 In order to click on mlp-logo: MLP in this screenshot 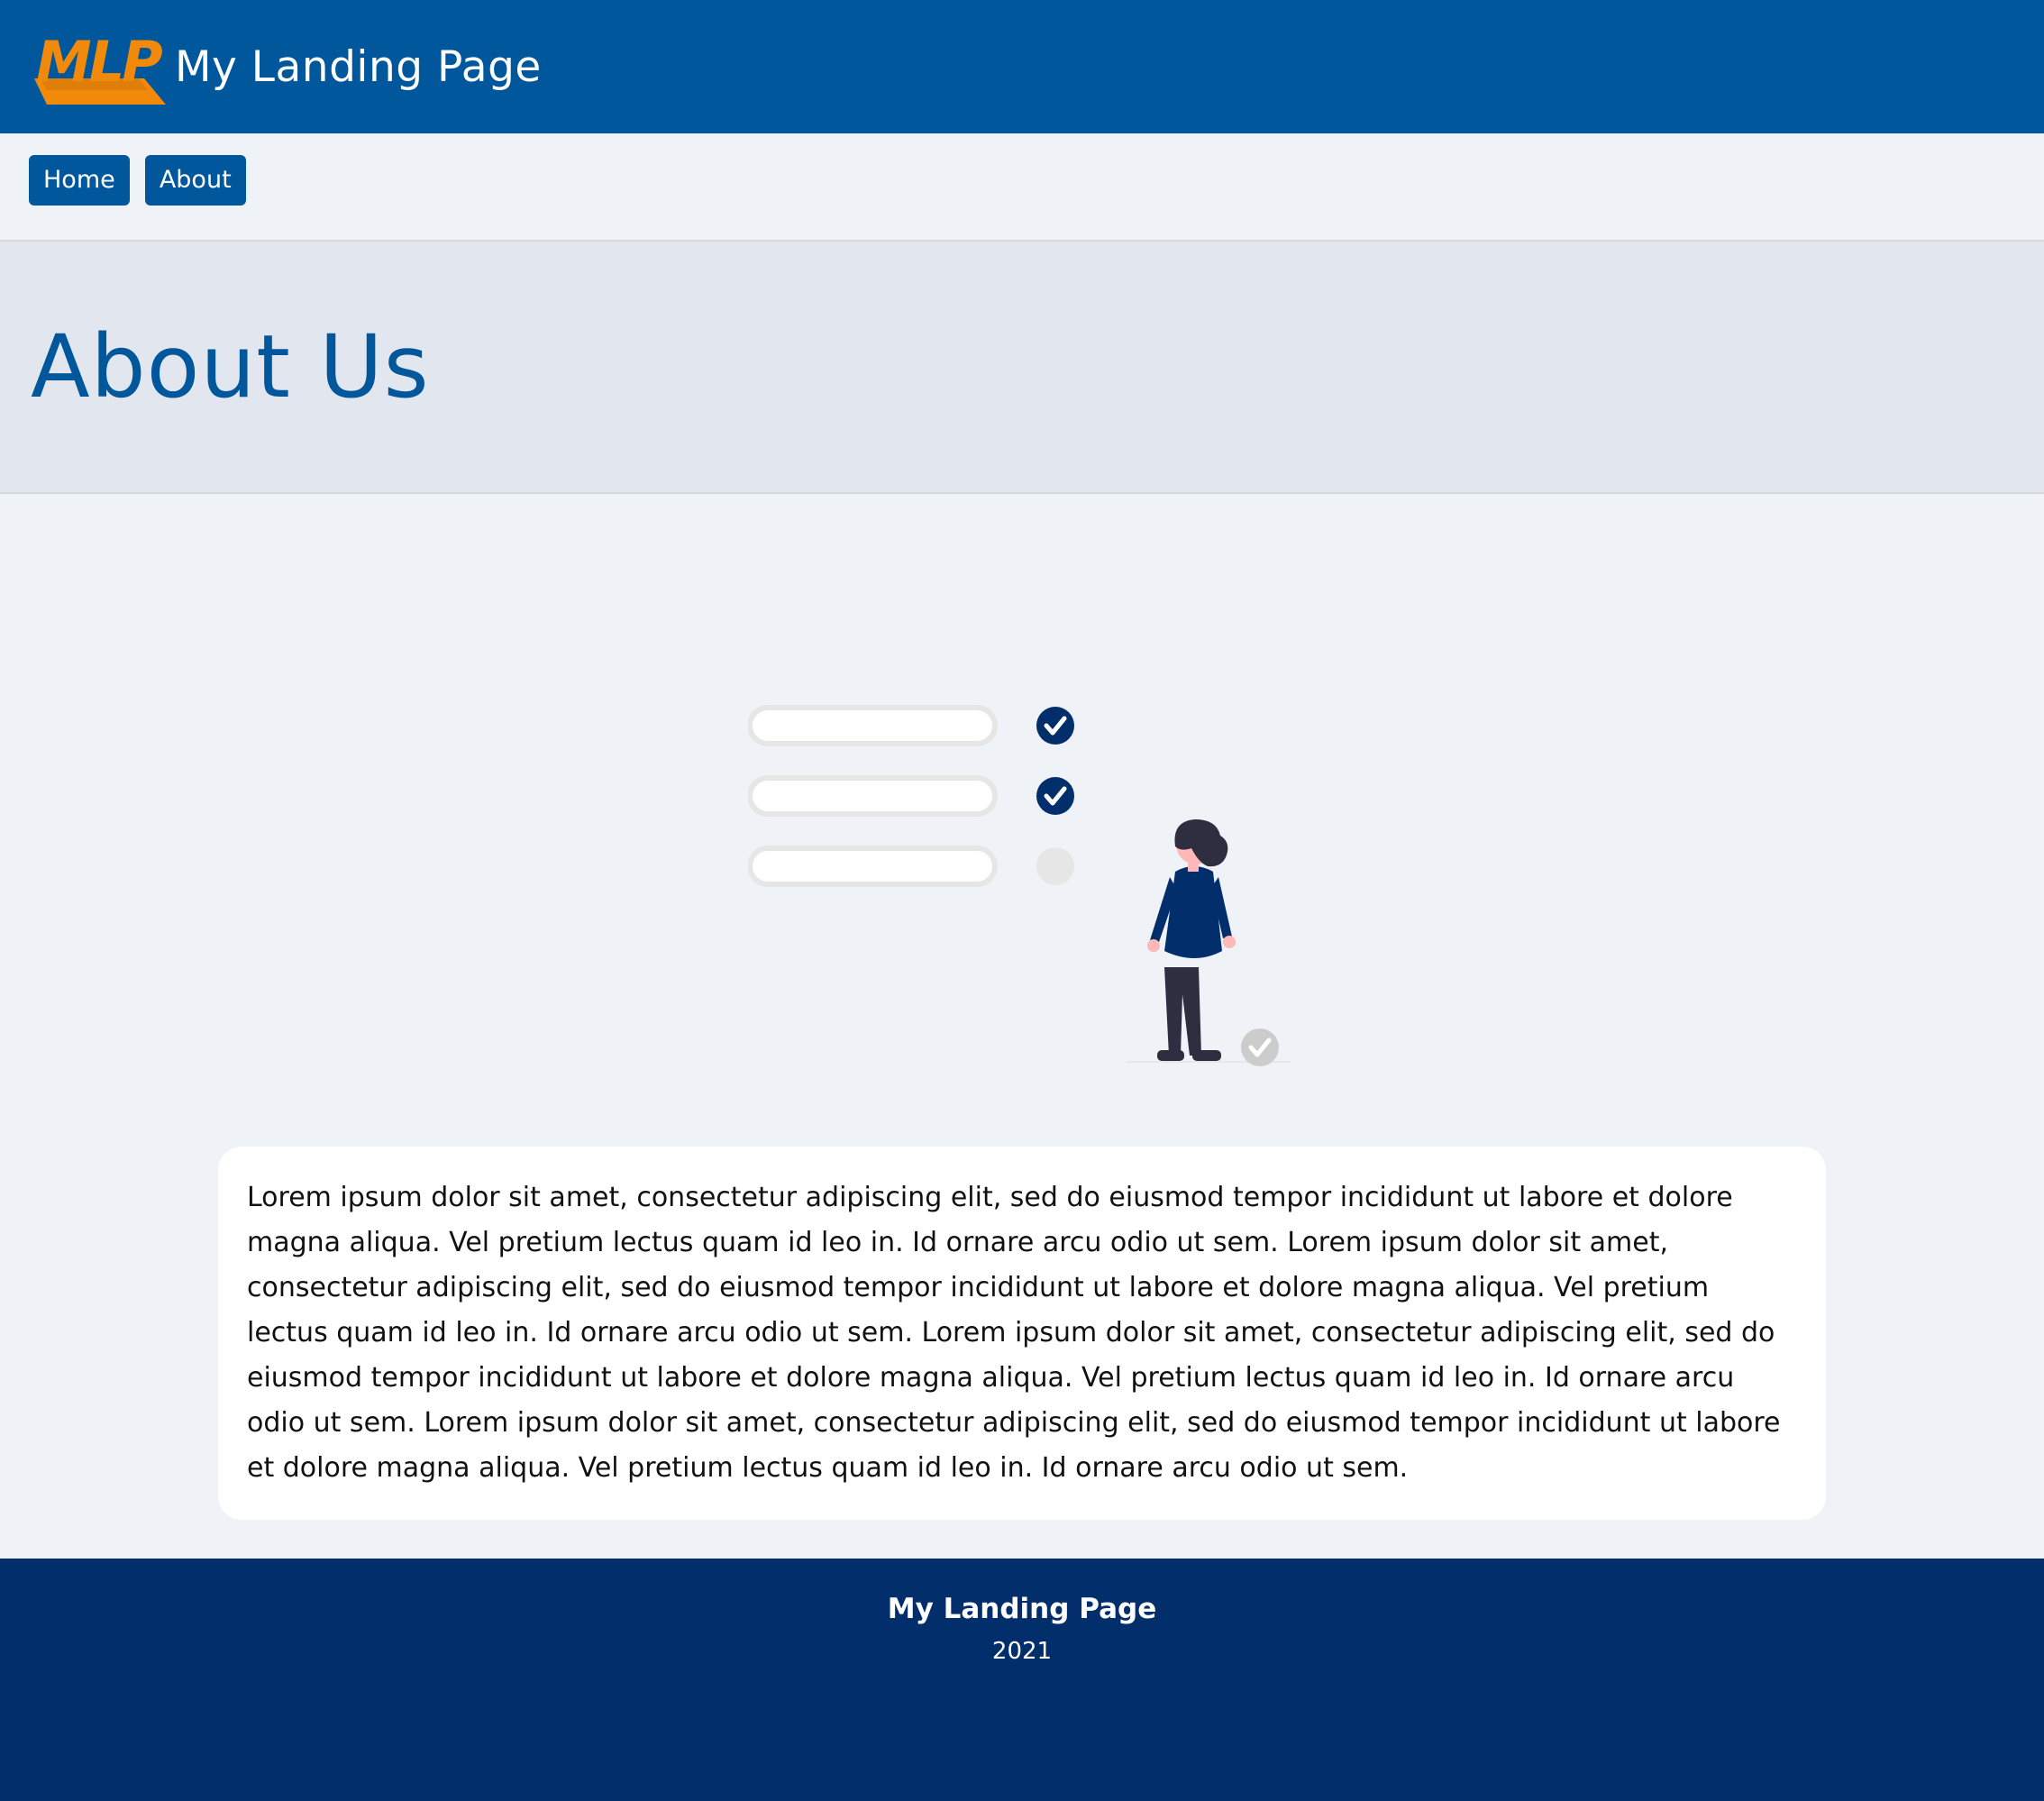, I will do `click(101, 67)`.